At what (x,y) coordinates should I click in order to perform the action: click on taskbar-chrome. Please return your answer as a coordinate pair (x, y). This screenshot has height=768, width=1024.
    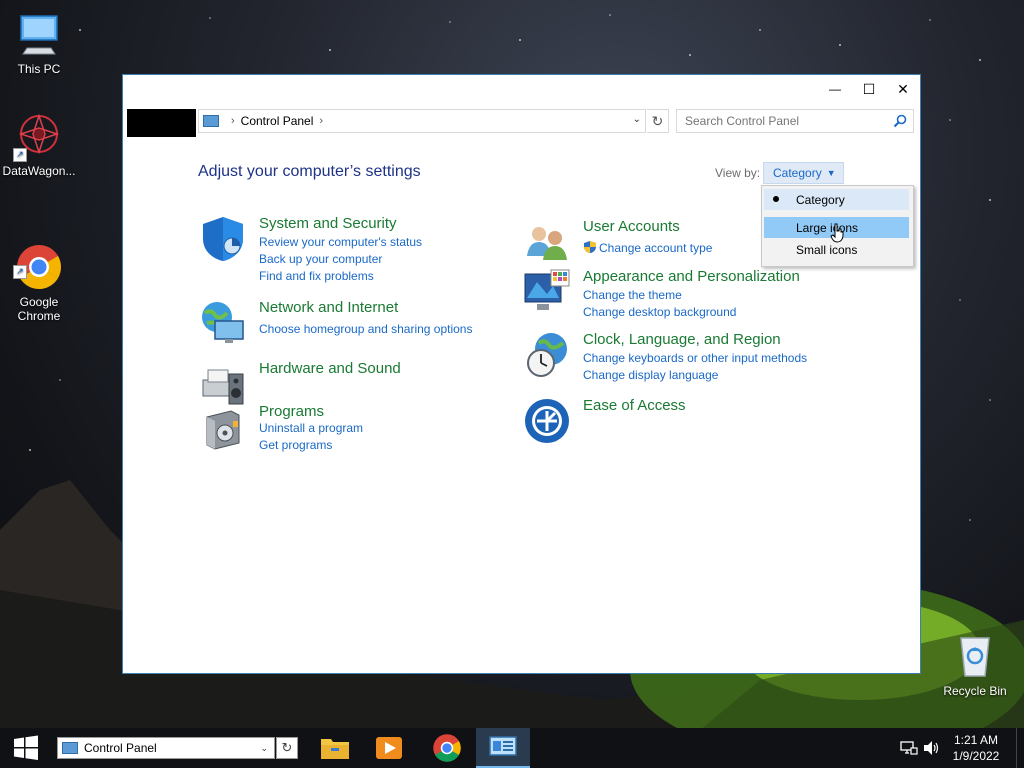
    Looking at the image, I should click on (447, 748).